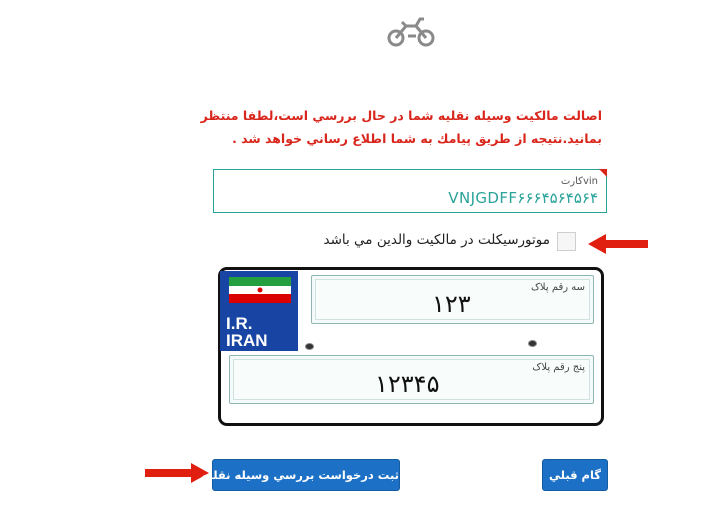  I want to click on submit-vehicle-check-button: ثبت درخواست بررسي وسيله نقليه, so click(301, 475).